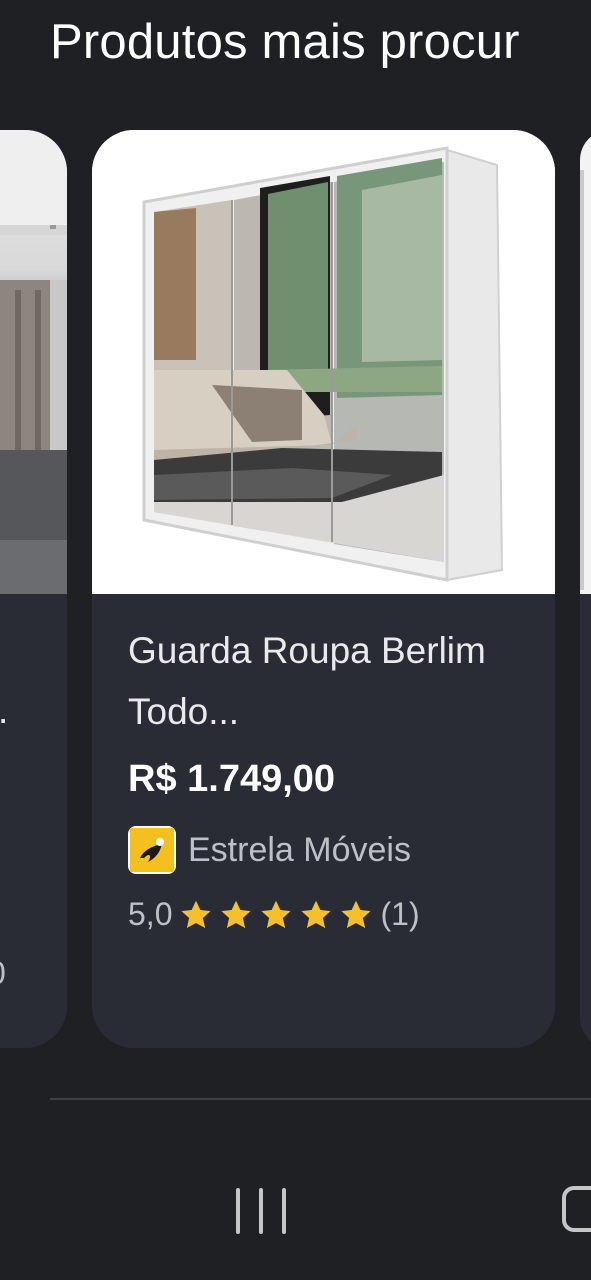 Image resolution: width=591 pixels, height=1280 pixels. I want to click on rating-stars, so click(276, 915).